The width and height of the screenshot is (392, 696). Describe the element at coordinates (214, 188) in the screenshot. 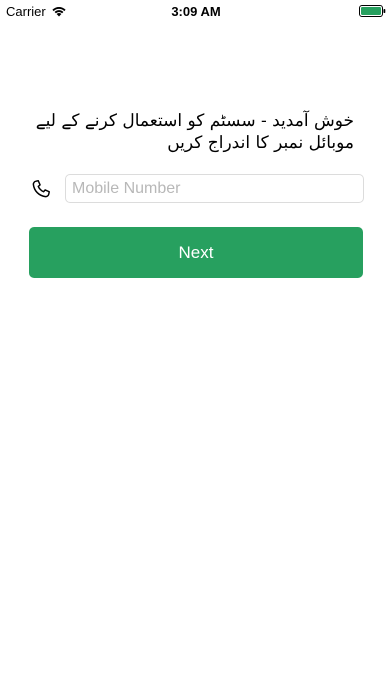

I see `mobile-number-input` at that location.